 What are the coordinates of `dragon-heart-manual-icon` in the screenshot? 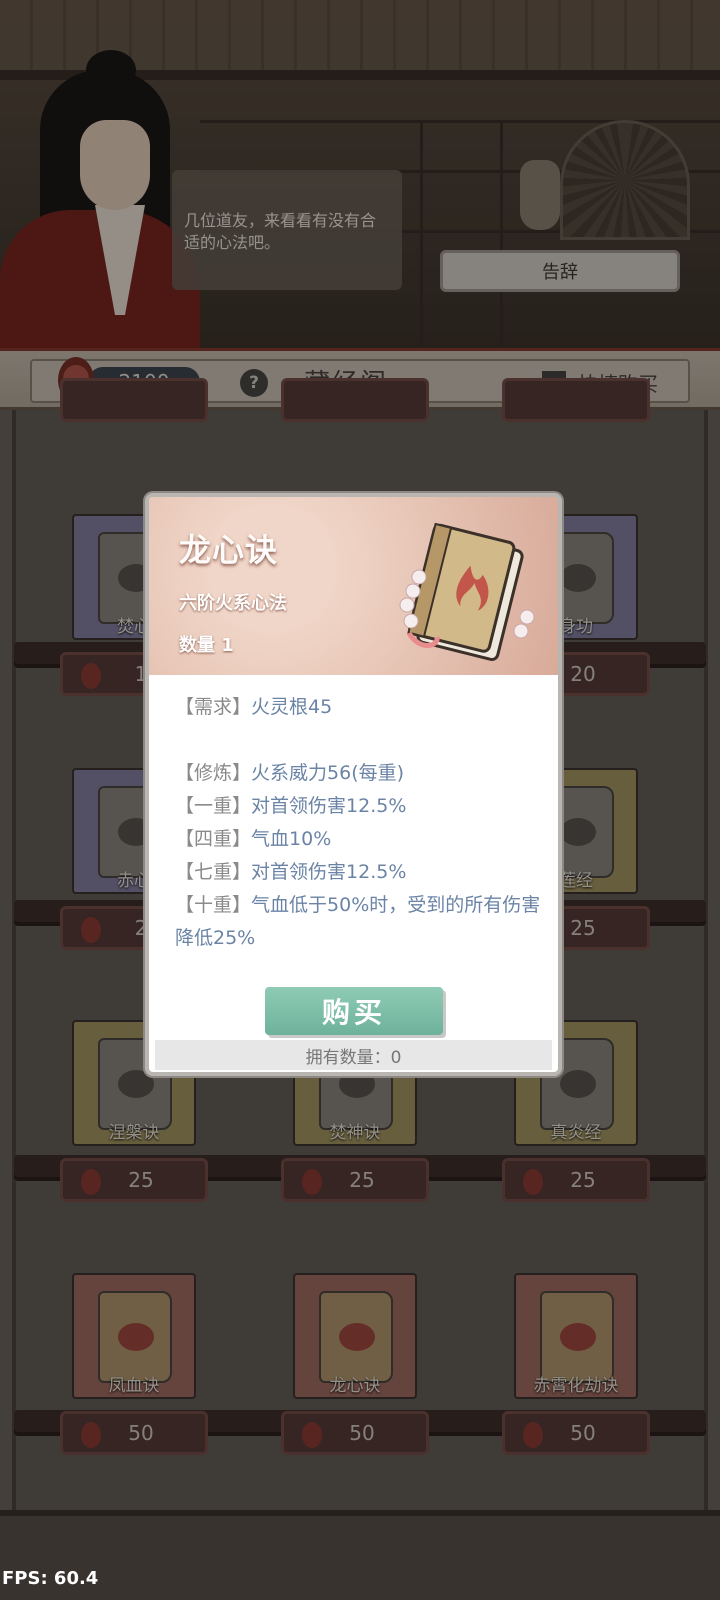 It's located at (467, 591).